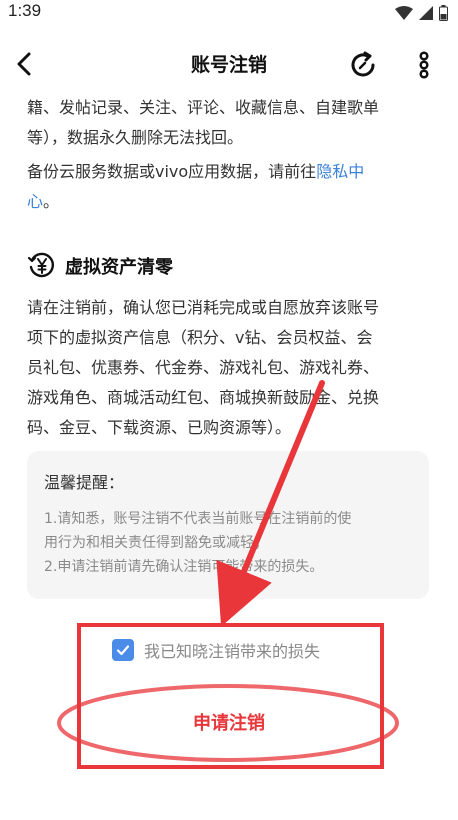 Image resolution: width=458 pixels, height=820 pixels. Describe the element at coordinates (229, 722) in the screenshot. I see `apply-deregister-button: 申请注销` at that location.